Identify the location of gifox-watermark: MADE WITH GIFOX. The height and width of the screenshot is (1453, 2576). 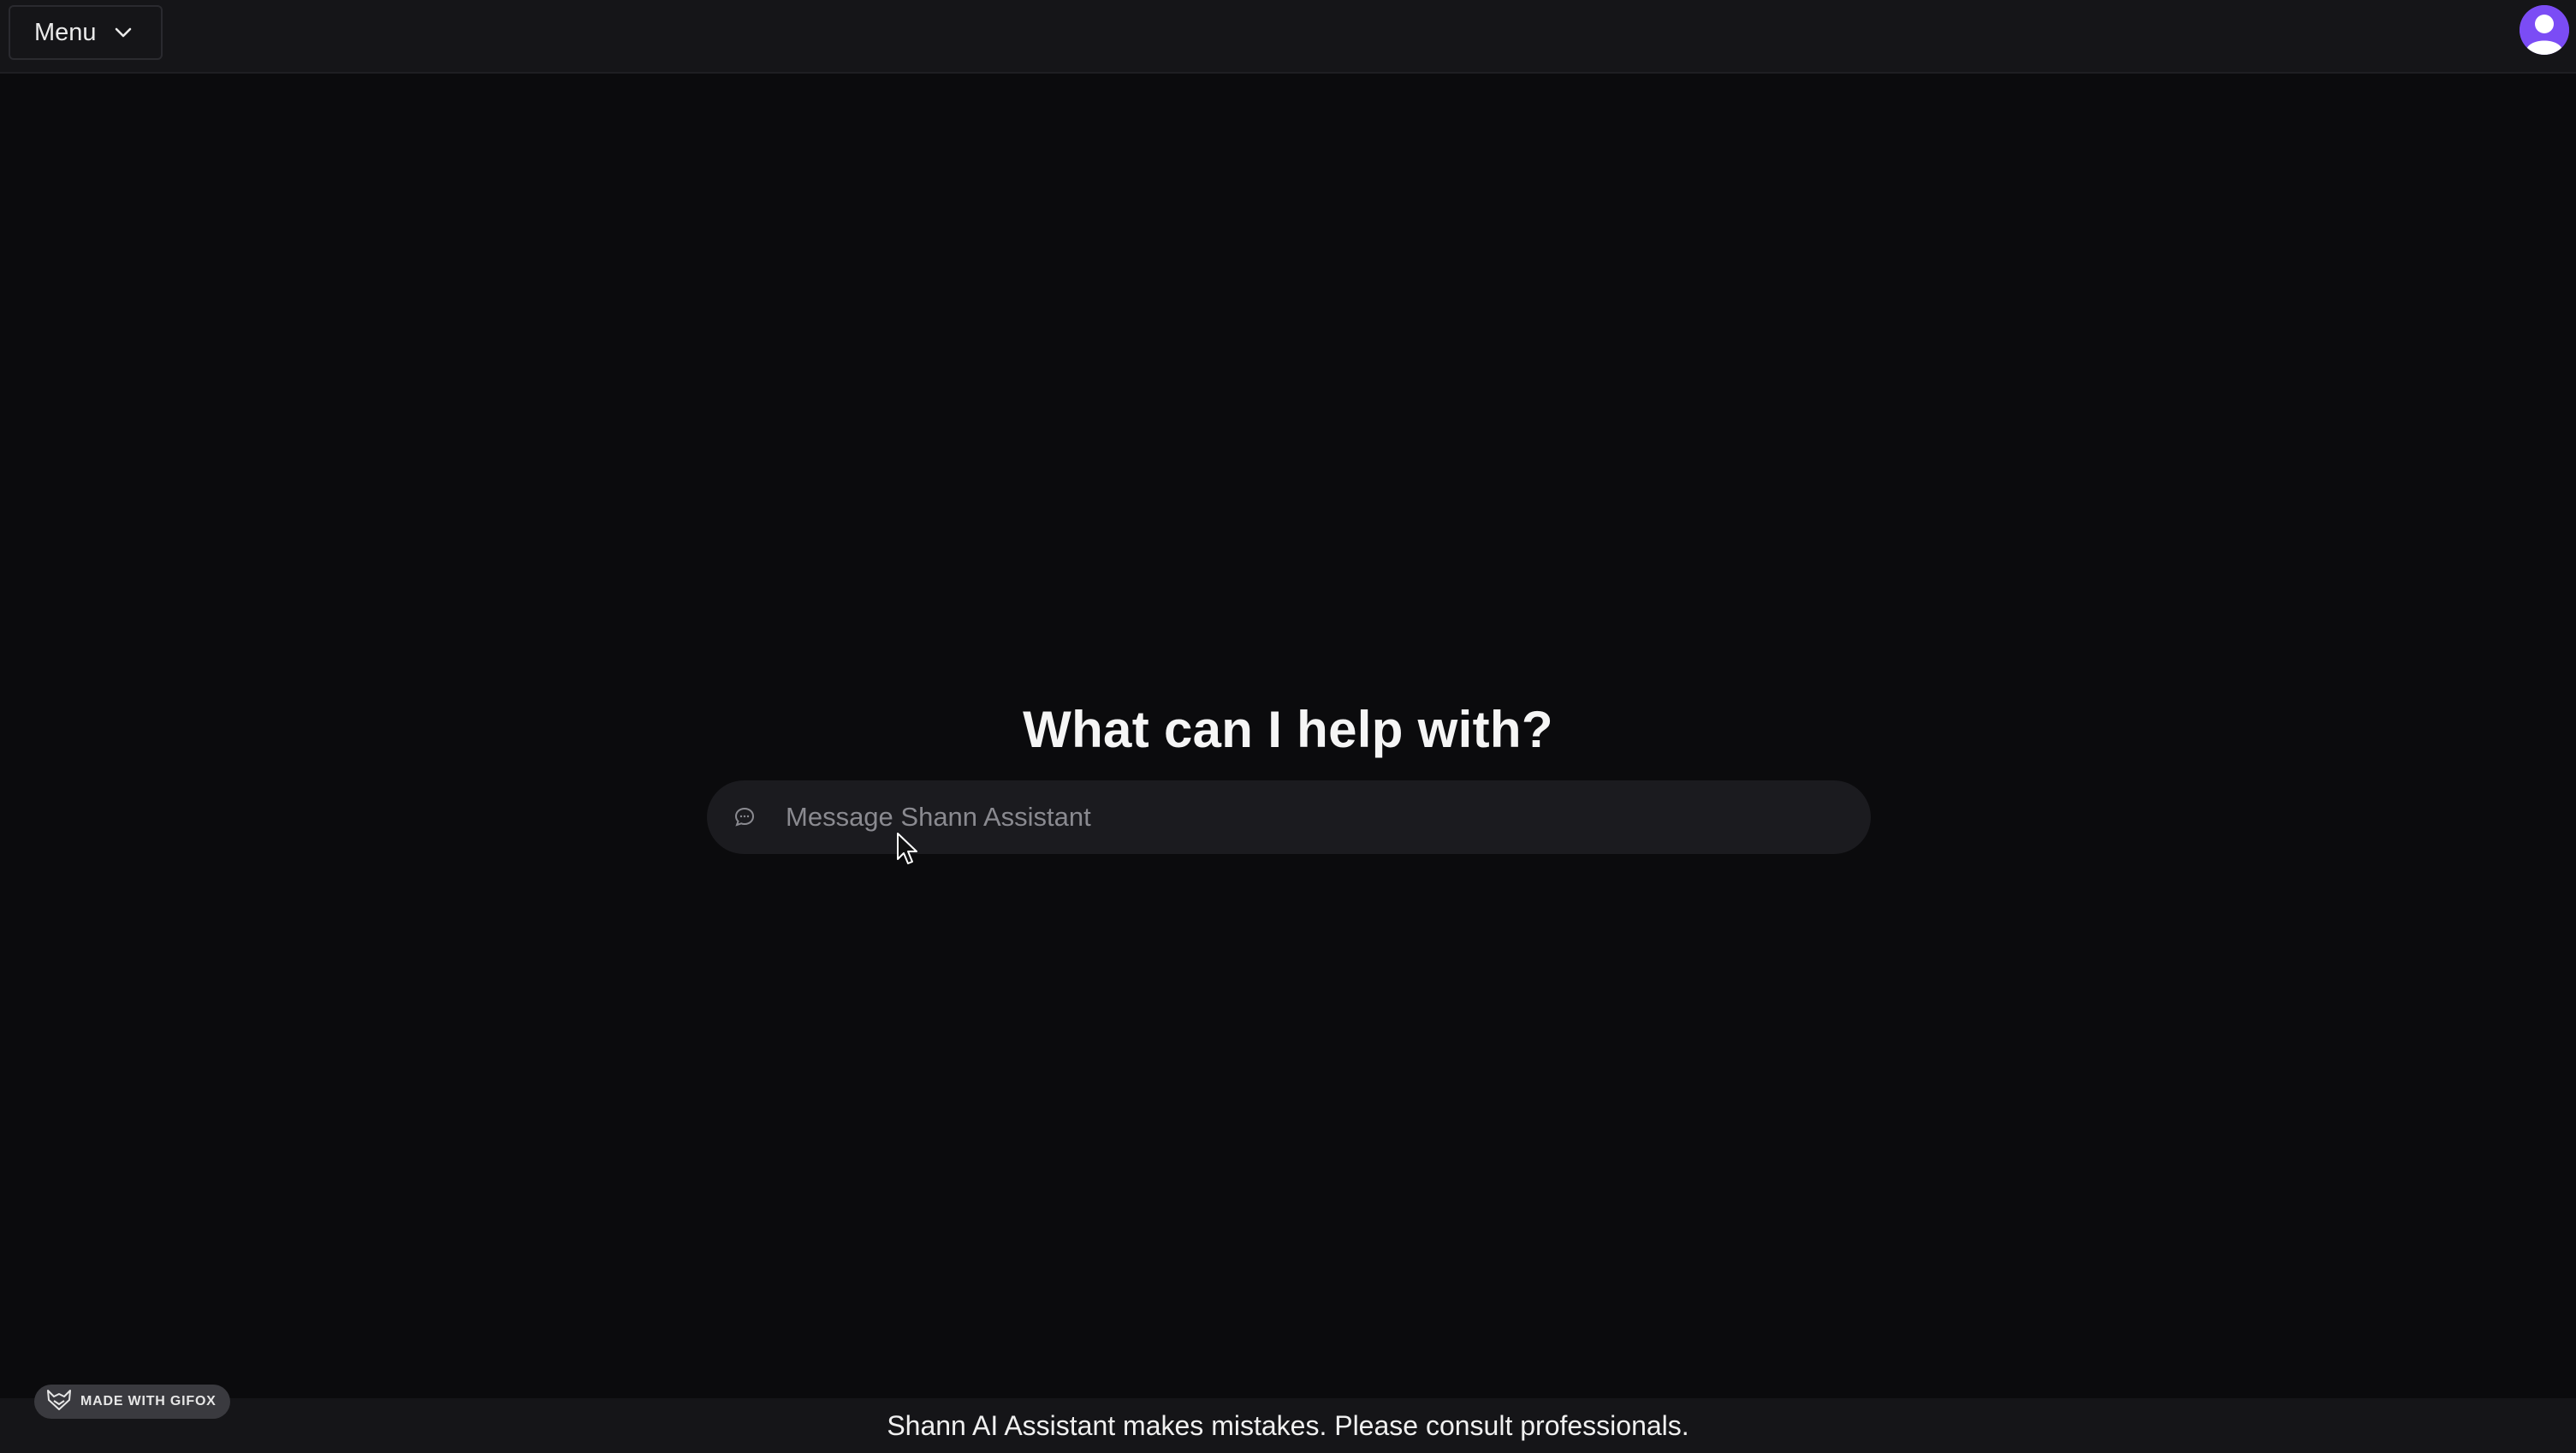
(132, 1402).